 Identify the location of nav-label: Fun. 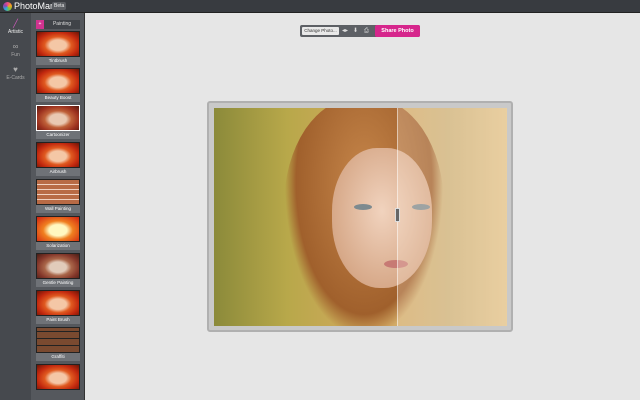
(15, 55).